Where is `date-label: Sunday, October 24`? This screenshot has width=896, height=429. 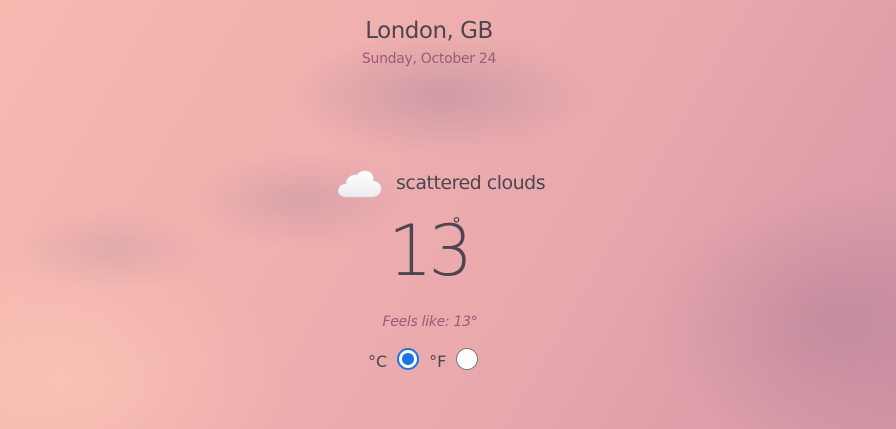 date-label: Sunday, October 24 is located at coordinates (429, 59).